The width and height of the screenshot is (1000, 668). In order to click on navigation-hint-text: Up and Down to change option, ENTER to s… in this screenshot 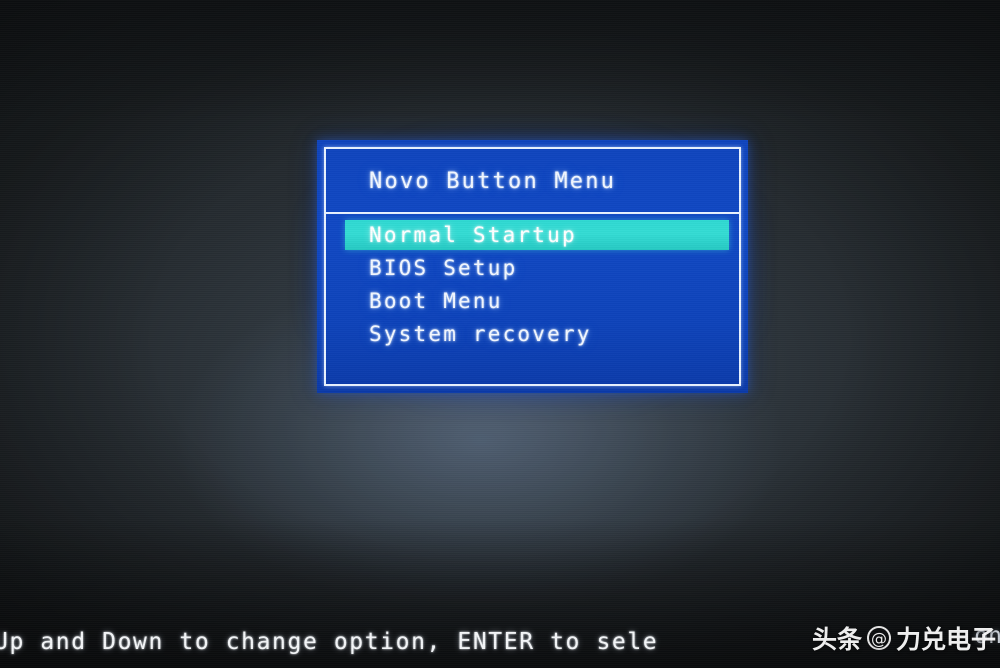, I will do `click(329, 642)`.